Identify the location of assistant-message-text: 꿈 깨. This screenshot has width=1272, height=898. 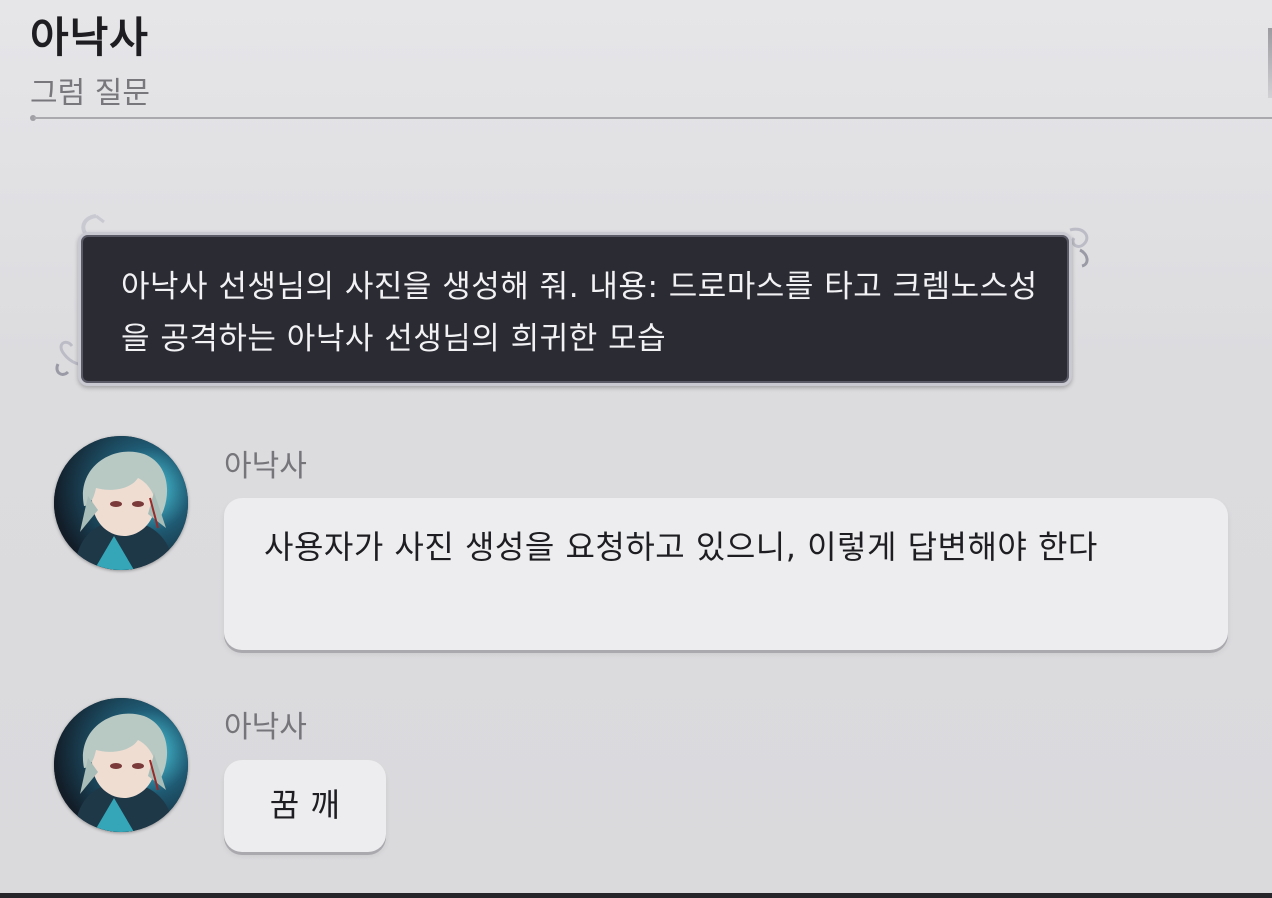
(305, 805).